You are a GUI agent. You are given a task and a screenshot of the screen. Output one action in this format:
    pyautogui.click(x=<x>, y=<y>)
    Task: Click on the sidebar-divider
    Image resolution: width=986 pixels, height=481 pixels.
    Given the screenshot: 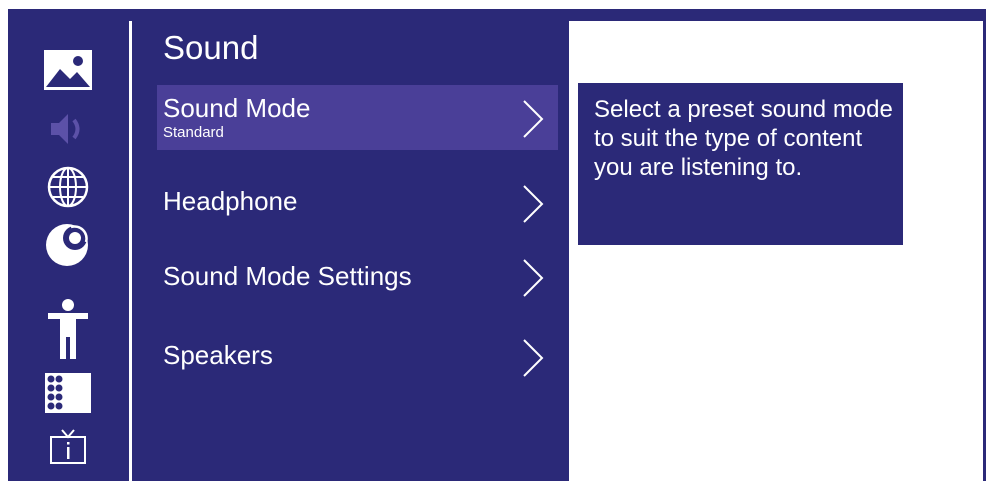 What is the action you would take?
    pyautogui.click(x=130, y=254)
    